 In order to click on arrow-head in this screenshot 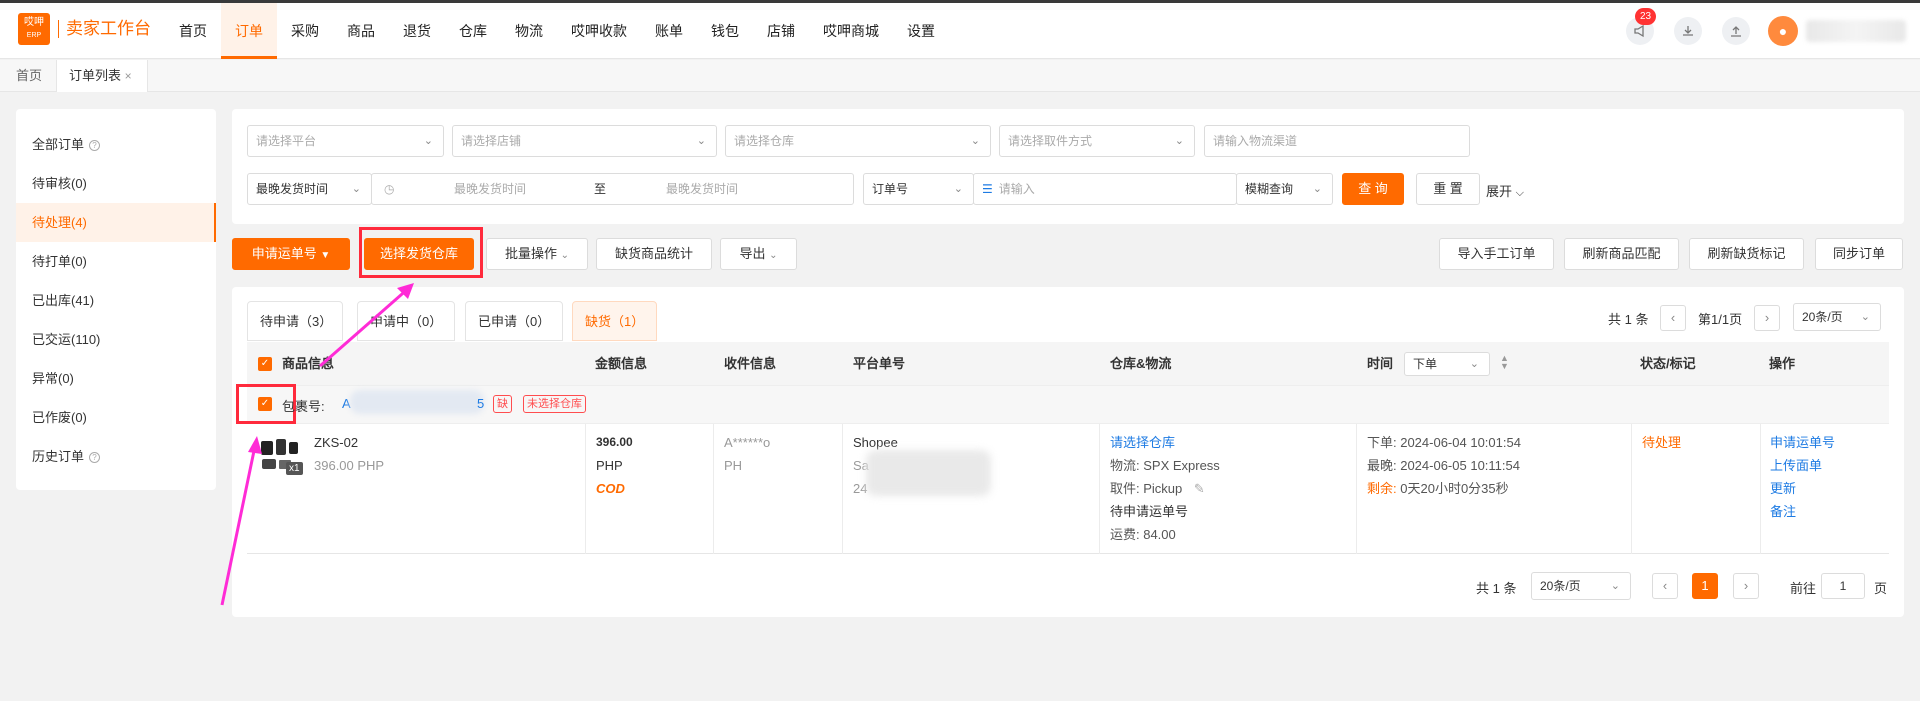, I will do `click(255, 445)`.